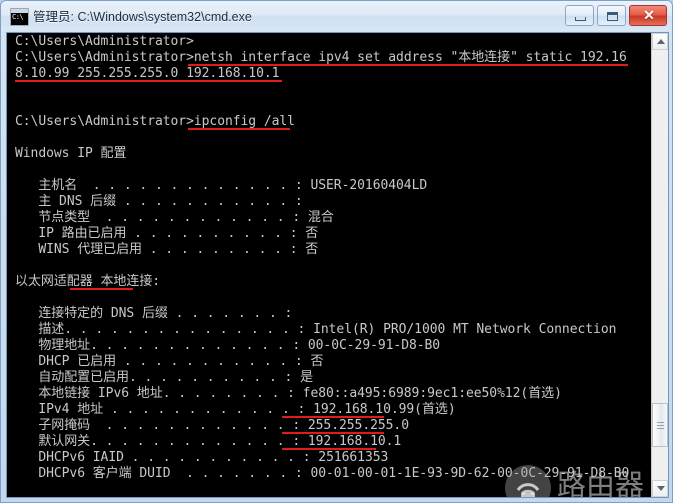 The height and width of the screenshot is (503, 673). I want to click on console-line: C:\Users\Administrator>ipconfig /all, so click(155, 122).